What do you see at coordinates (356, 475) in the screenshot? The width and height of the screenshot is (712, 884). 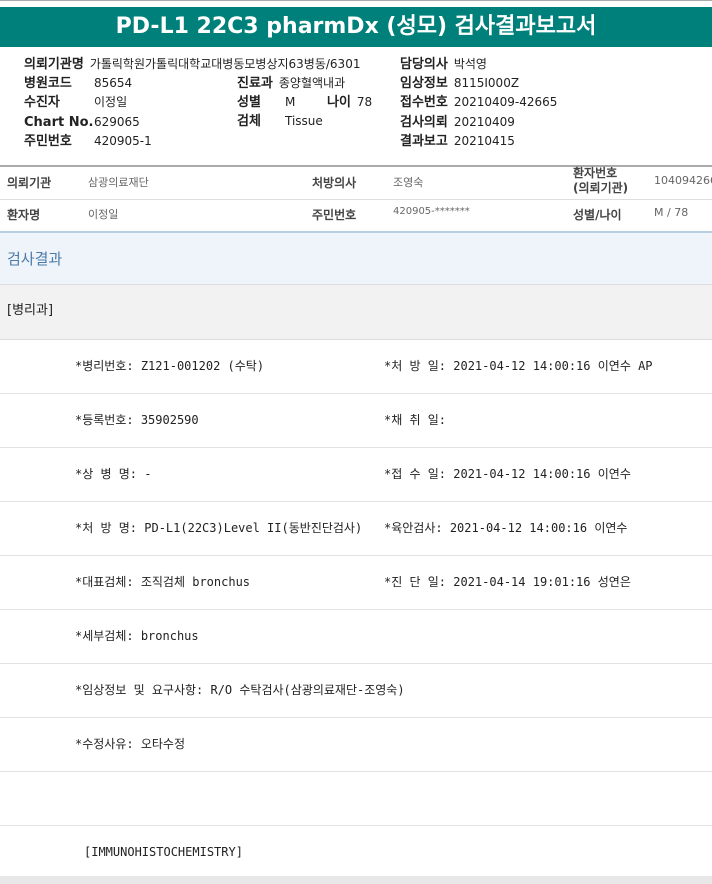 I see `result-row: *상 병 명: - *접 수 일: 2021-04-12 14:00:16 이연수` at bounding box center [356, 475].